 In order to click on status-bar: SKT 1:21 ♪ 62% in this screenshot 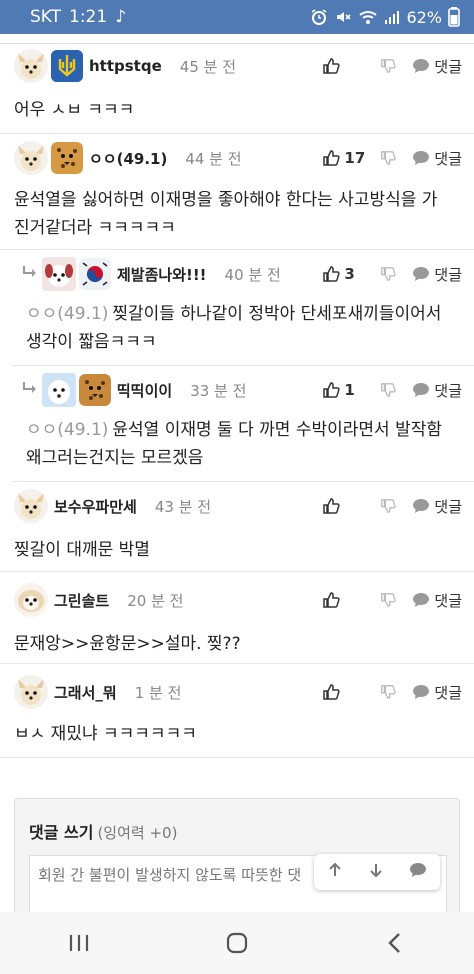, I will do `click(237, 17)`.